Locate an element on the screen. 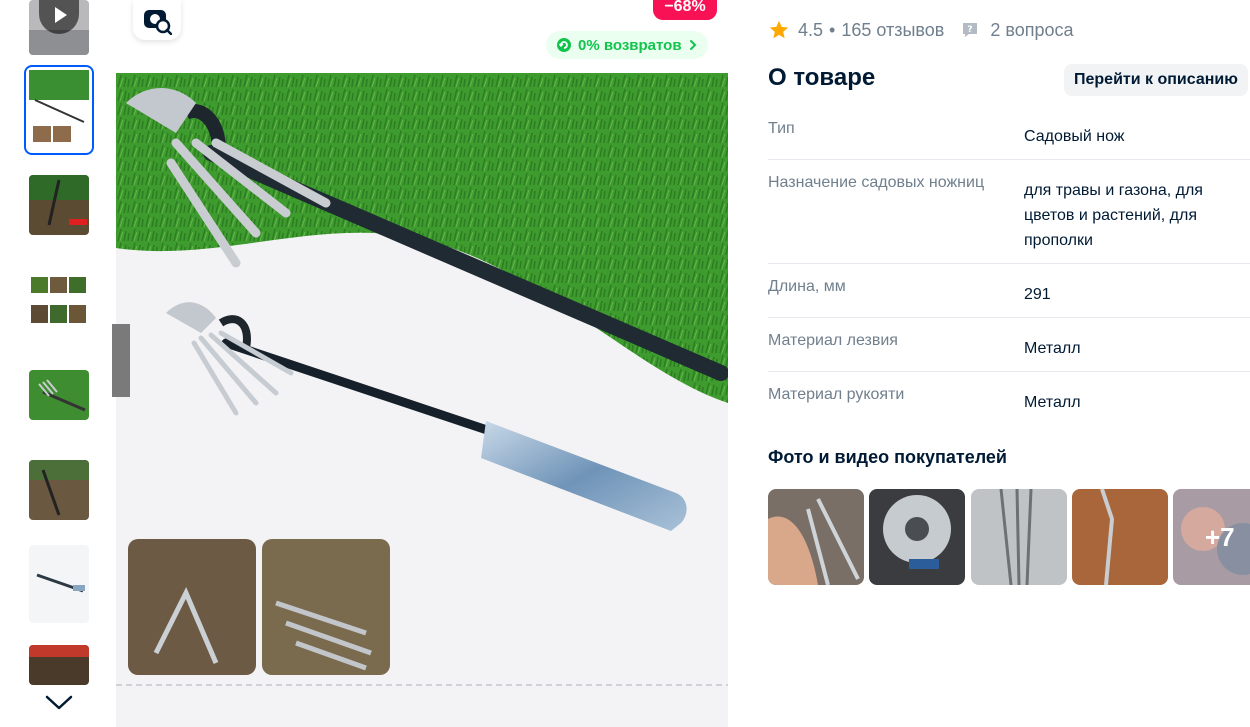  spec-value: 291 is located at coordinates (1037, 294).